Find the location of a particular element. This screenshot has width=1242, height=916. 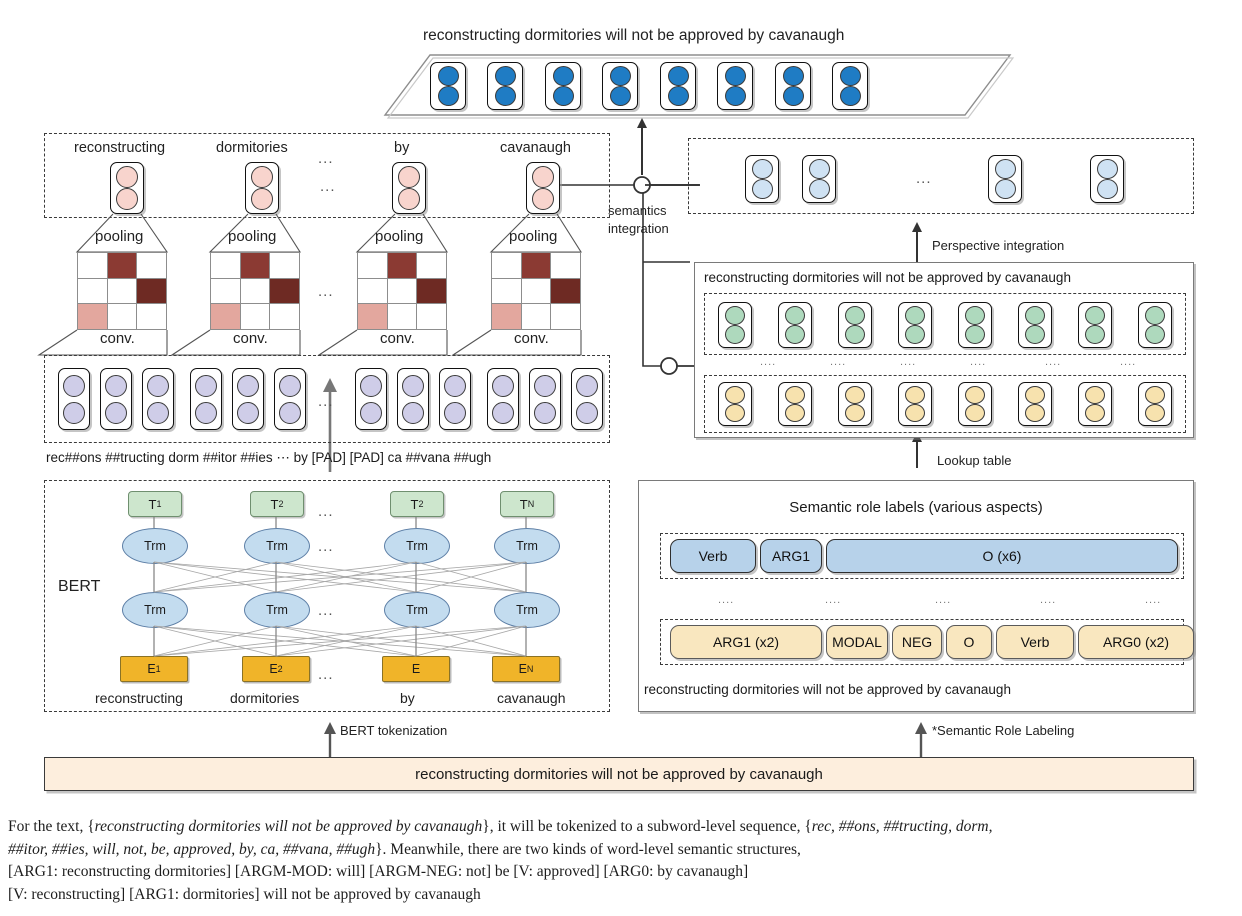

caption-l1-a: For the text, { is located at coordinates (51, 826).